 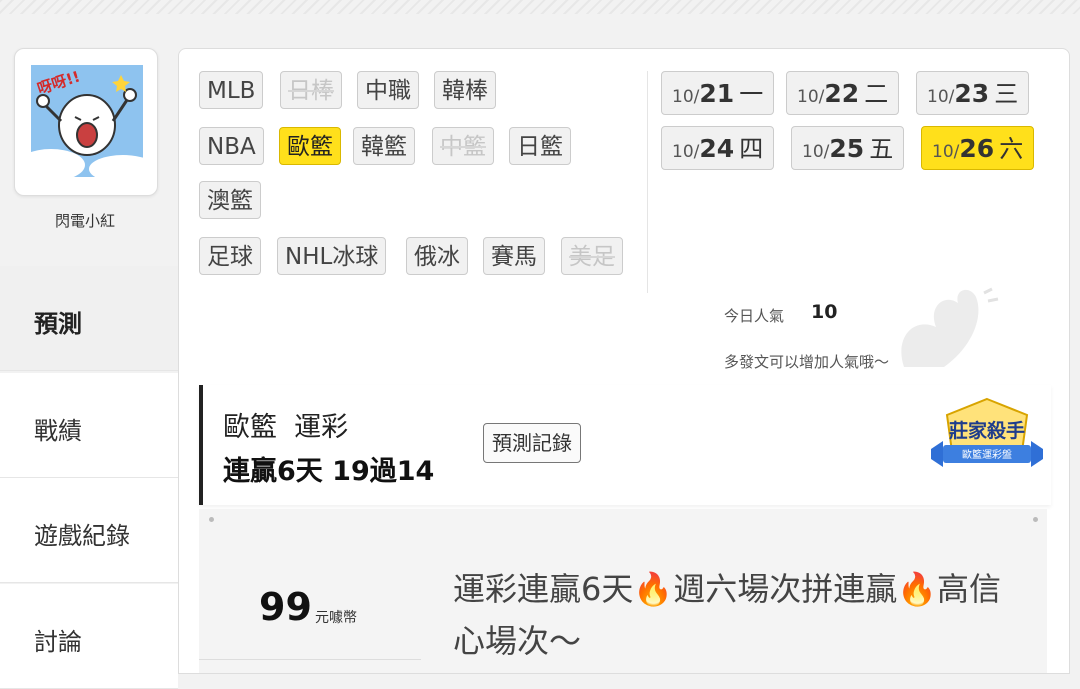 What do you see at coordinates (89, 425) in the screenshot?
I see `menu-item-record: 戰績` at bounding box center [89, 425].